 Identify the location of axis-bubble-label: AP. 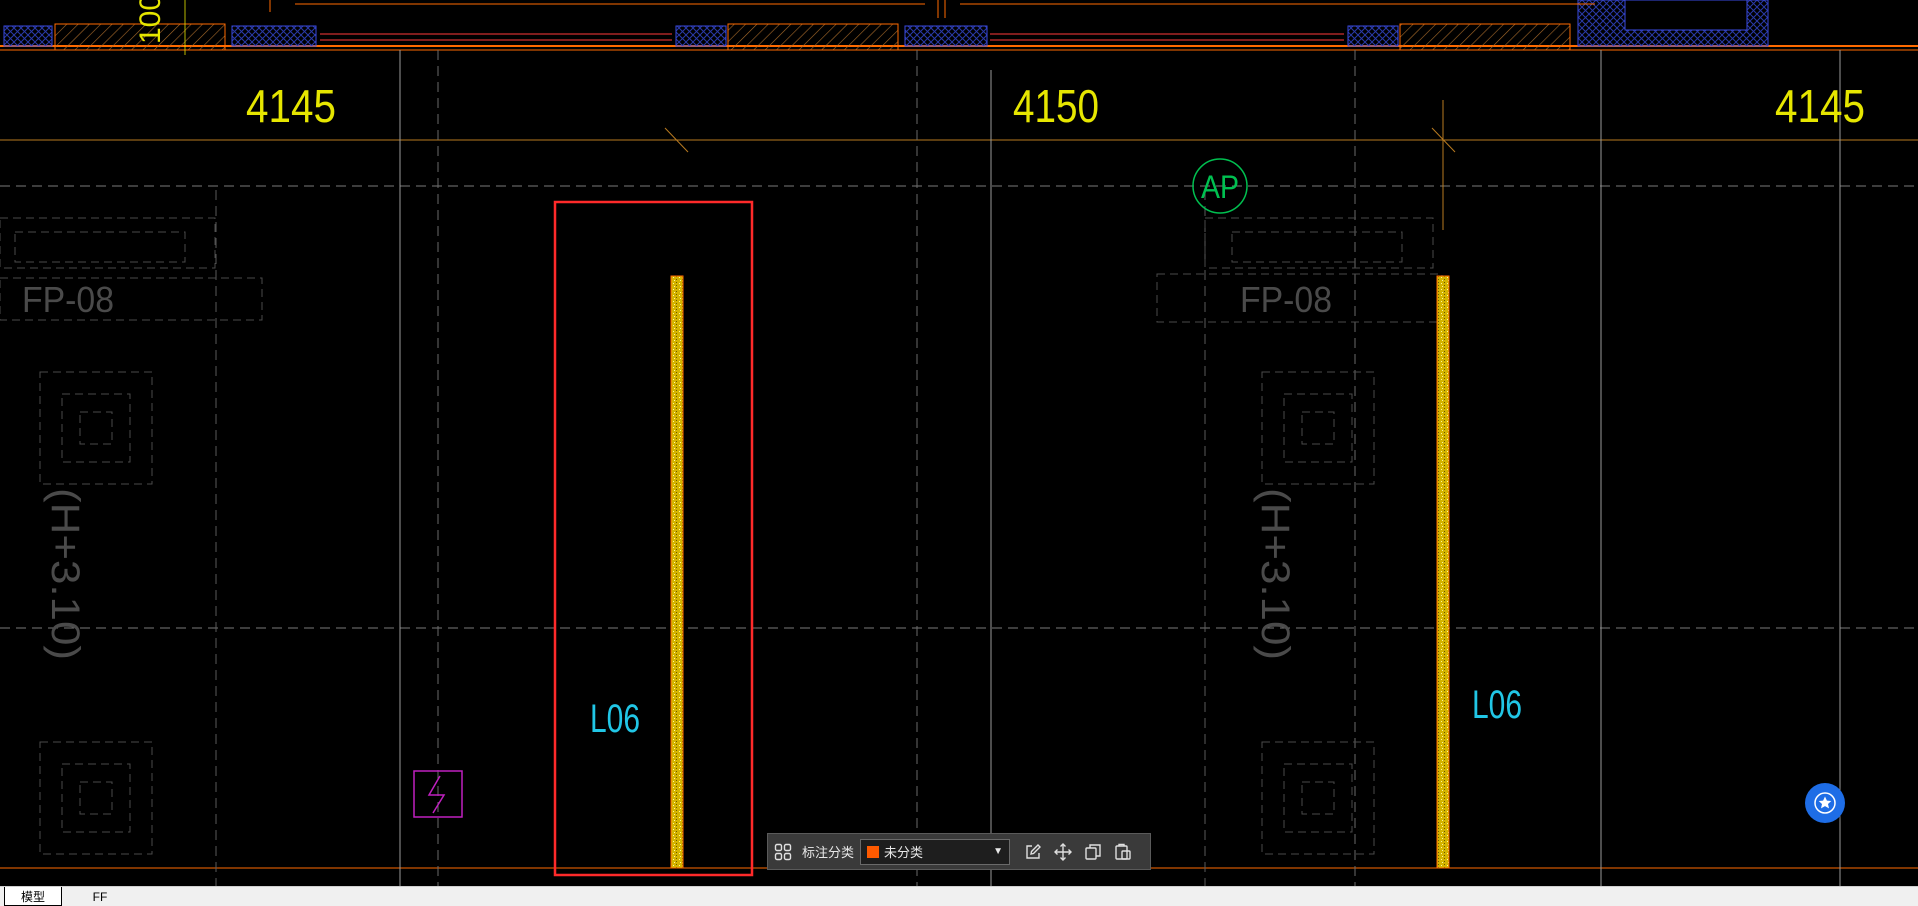
(1220, 187).